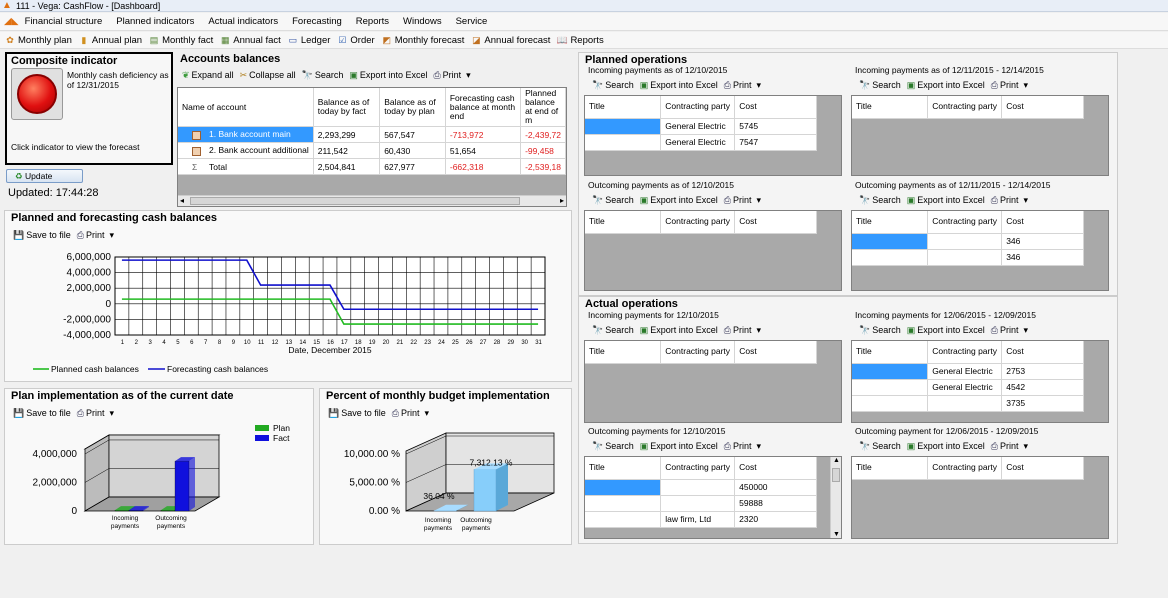  Describe the element at coordinates (968, 387) in the screenshot. I see `table-row: General Electric 4542` at that location.